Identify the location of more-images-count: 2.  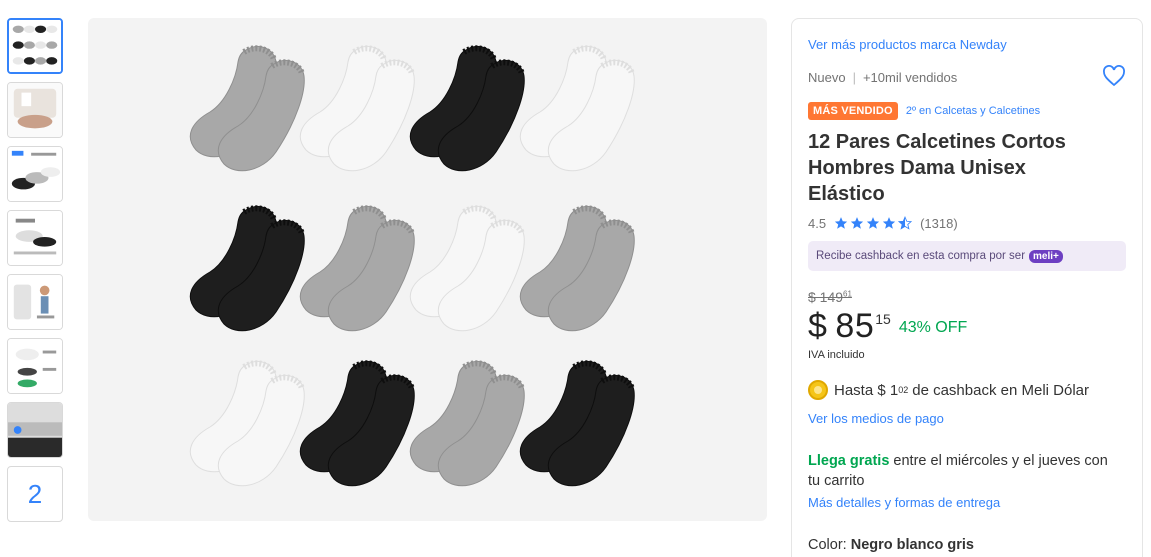
(35, 493).